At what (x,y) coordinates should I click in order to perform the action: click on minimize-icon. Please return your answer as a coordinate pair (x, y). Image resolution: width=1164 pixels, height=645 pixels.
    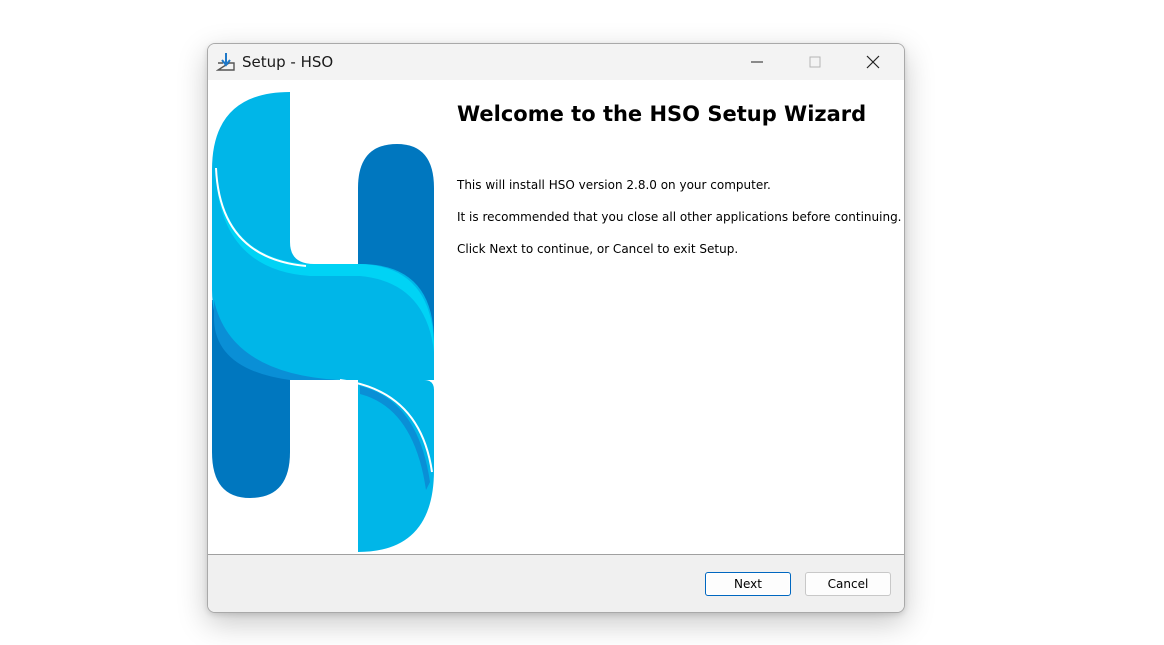
    Looking at the image, I should click on (757, 62).